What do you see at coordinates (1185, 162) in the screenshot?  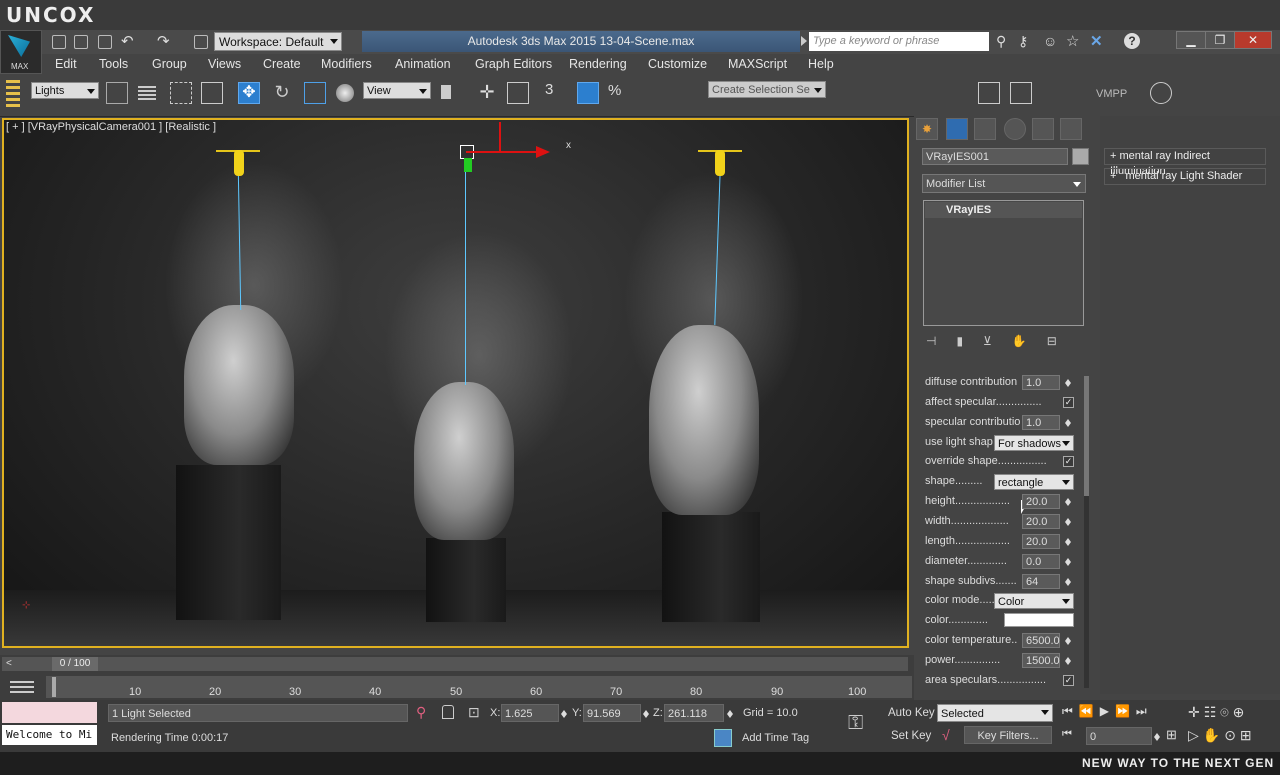 I see `rollout-mental-ray-indirect: + mental ray Indirect Illumination` at bounding box center [1185, 162].